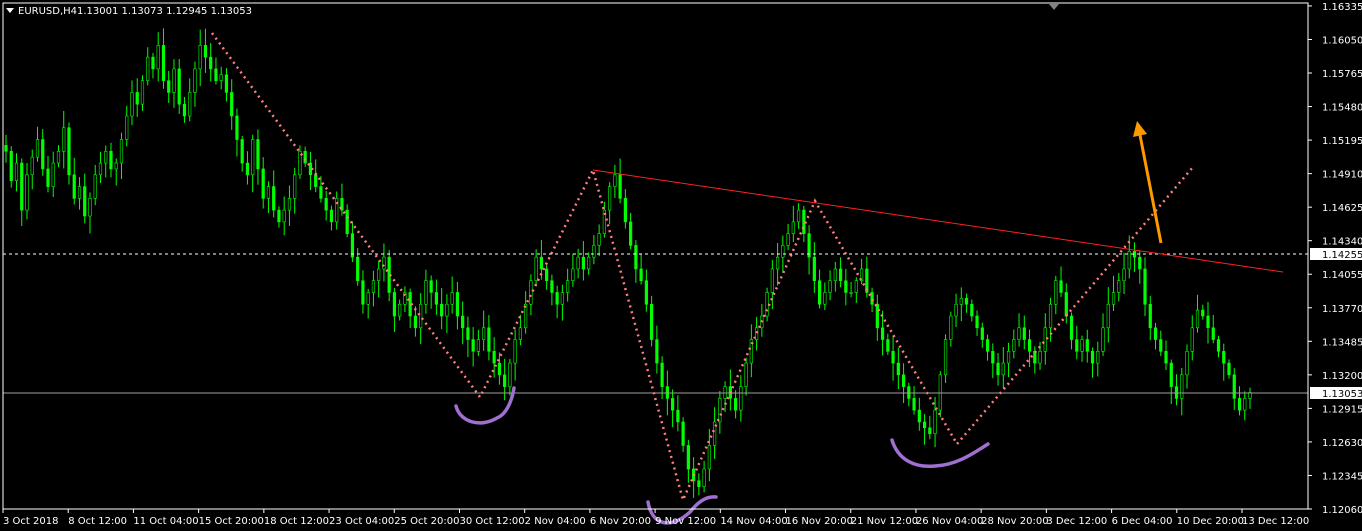 This screenshot has width=1362, height=531. What do you see at coordinates (1076, 521) in the screenshot?
I see `x-tick-label: 3 Dec 12:00` at bounding box center [1076, 521].